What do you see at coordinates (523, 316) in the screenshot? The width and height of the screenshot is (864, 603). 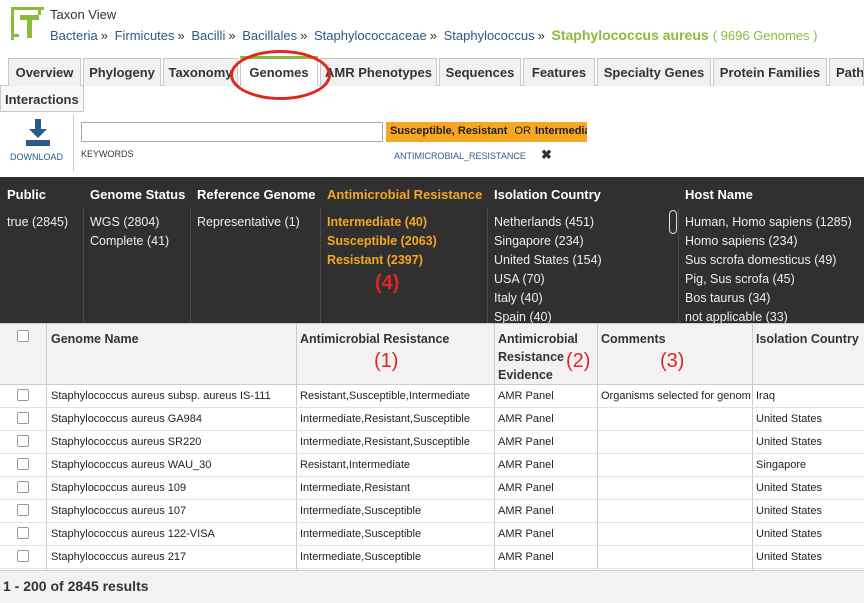 I see `facet-item: Spain (40)` at bounding box center [523, 316].